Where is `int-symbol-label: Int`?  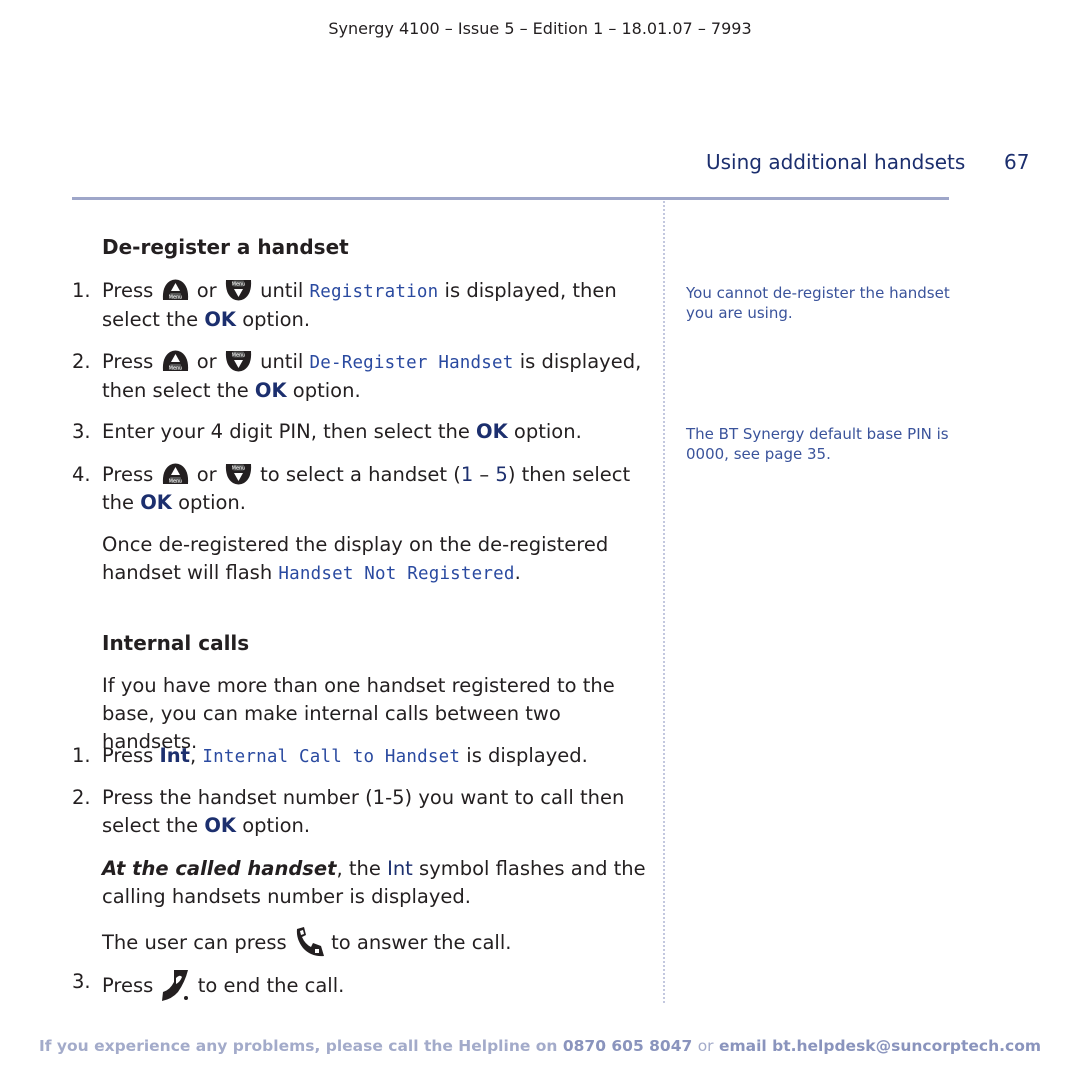 int-symbol-label: Int is located at coordinates (400, 868).